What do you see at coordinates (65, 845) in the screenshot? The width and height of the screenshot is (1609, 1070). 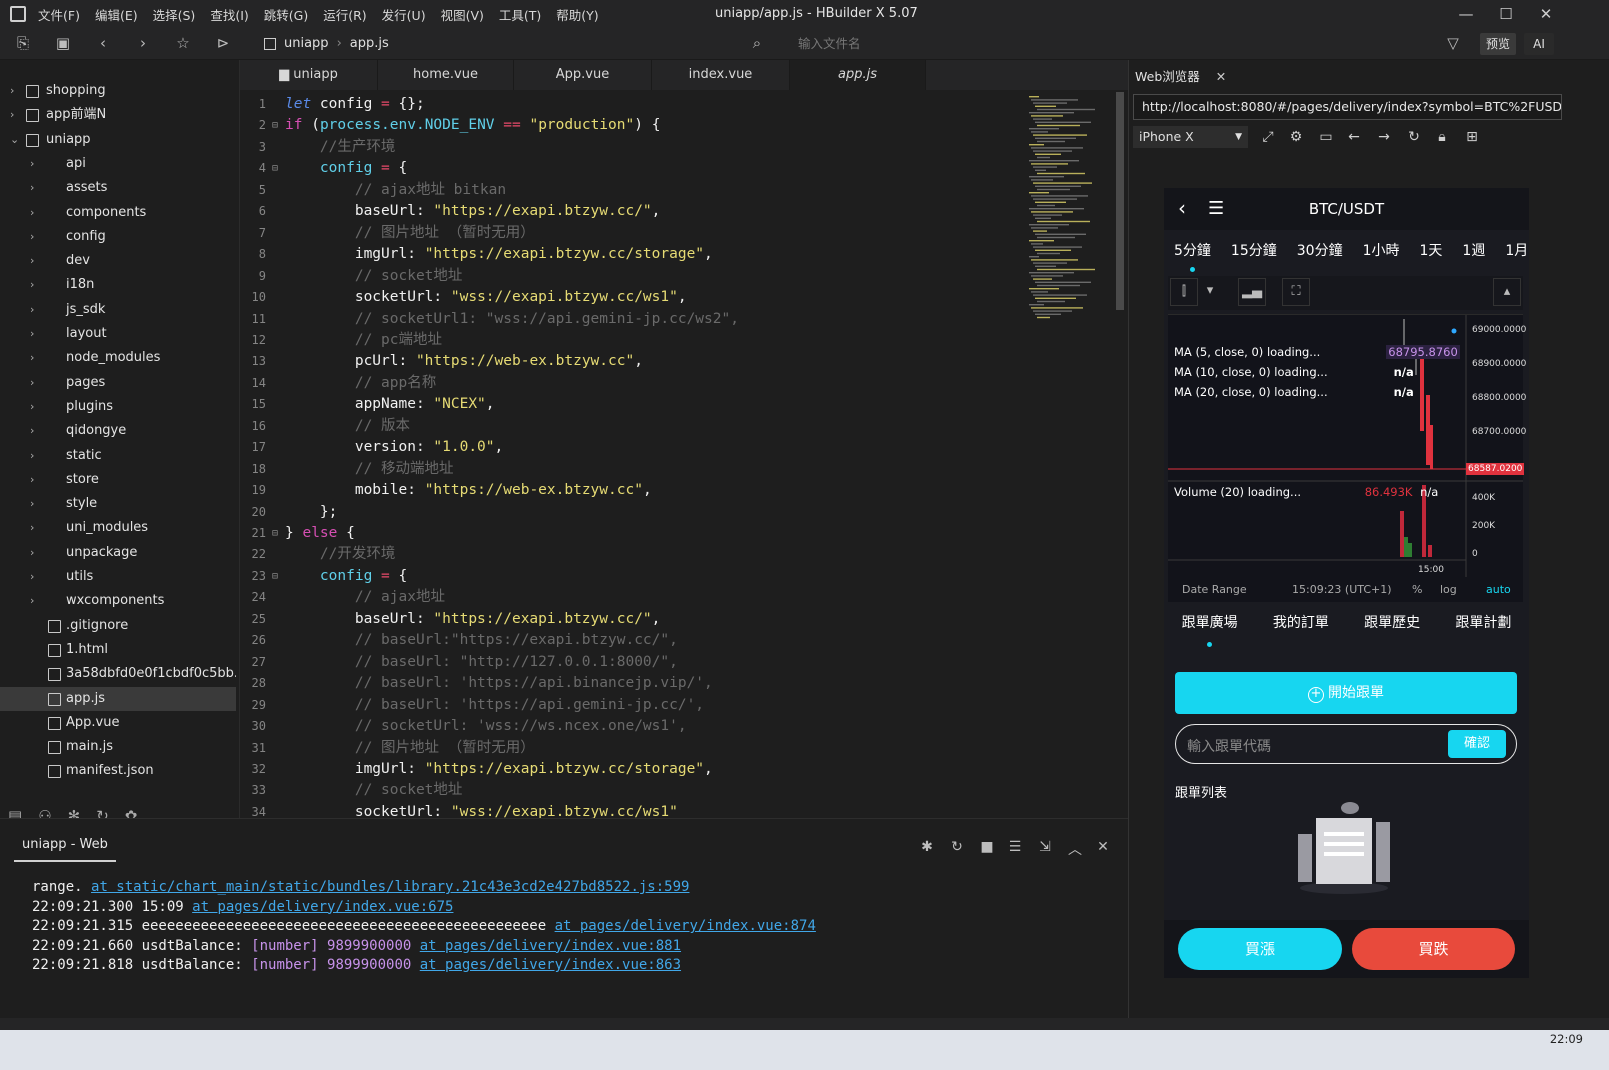 I see `console-tab: uniapp - Web` at bounding box center [65, 845].